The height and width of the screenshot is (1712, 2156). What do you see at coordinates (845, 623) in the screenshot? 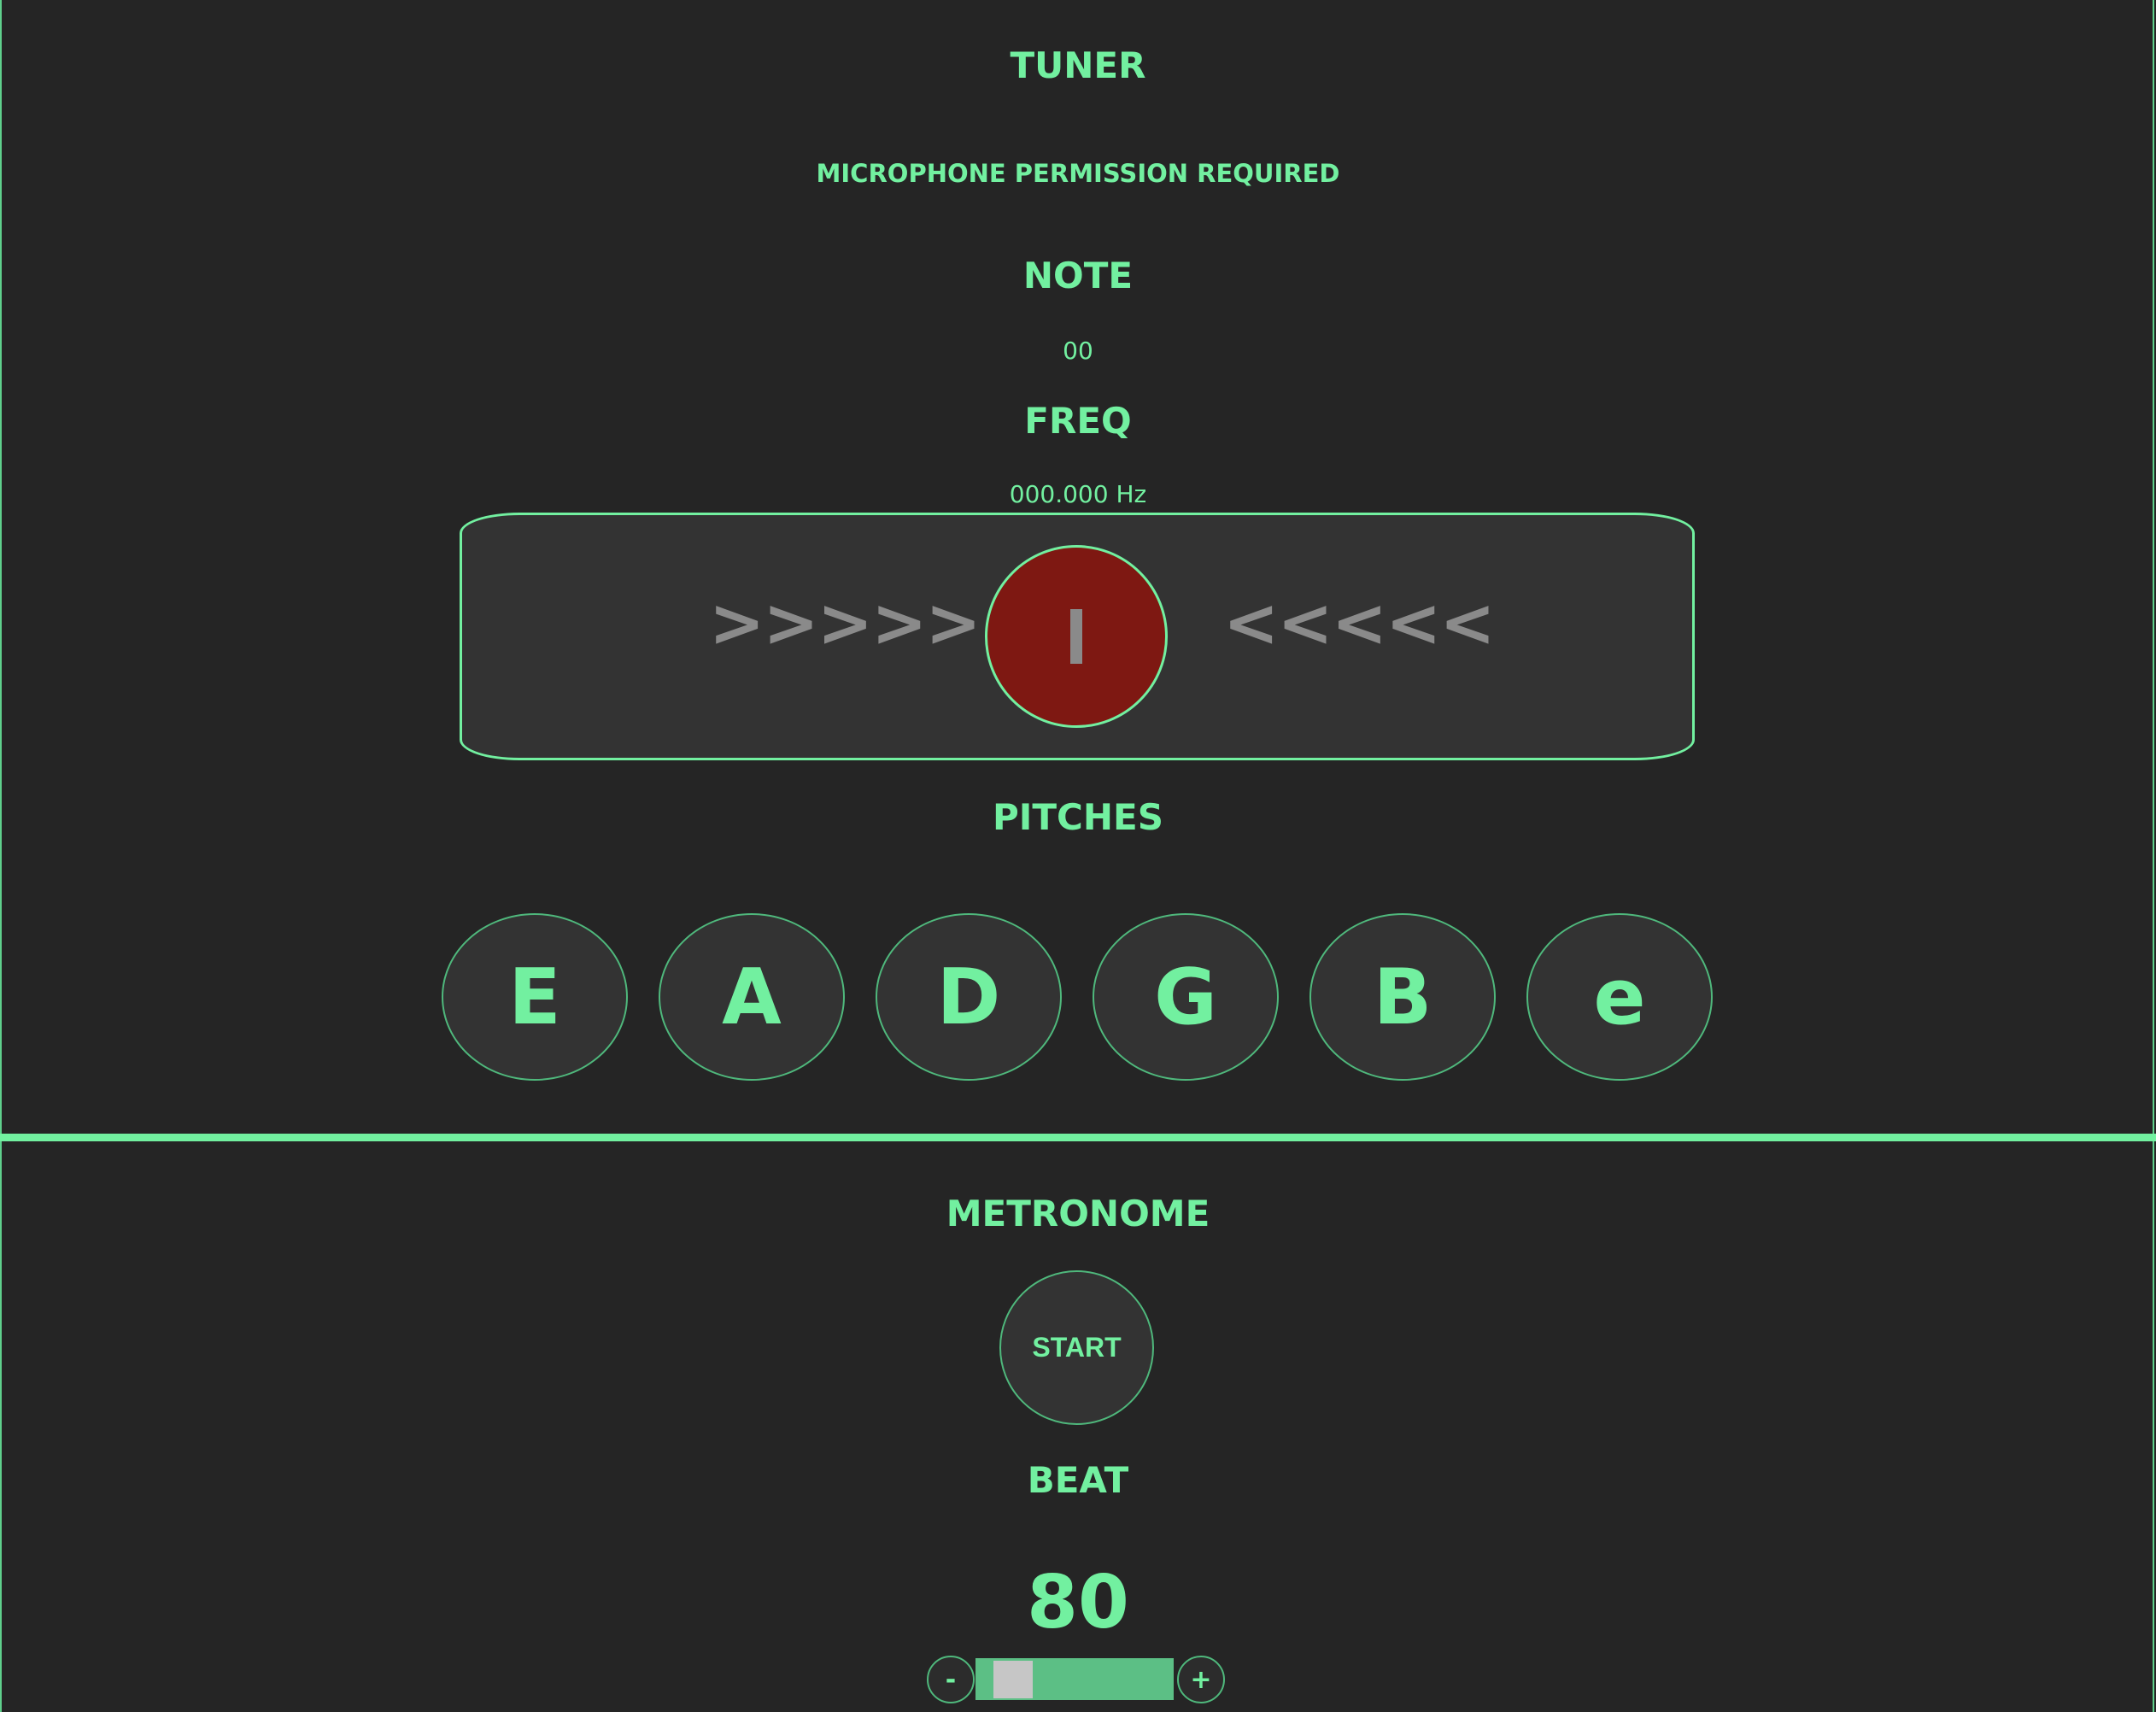
I see `flat-arrows: >>>>>` at bounding box center [845, 623].